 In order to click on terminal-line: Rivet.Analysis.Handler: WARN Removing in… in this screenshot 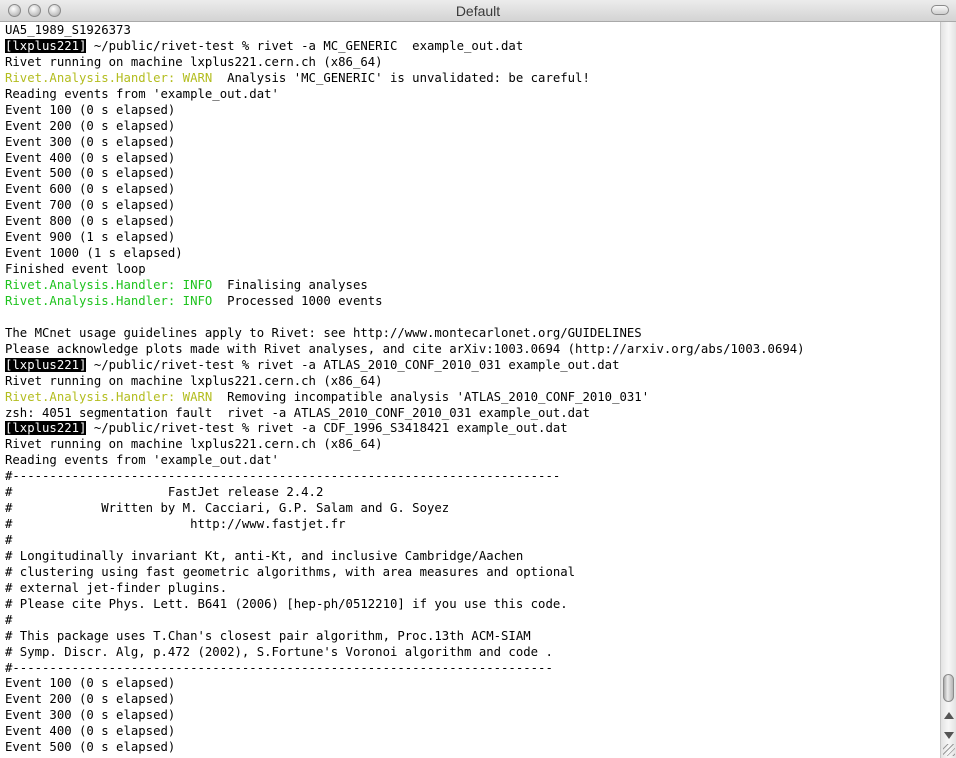, I will do `click(472, 398)`.